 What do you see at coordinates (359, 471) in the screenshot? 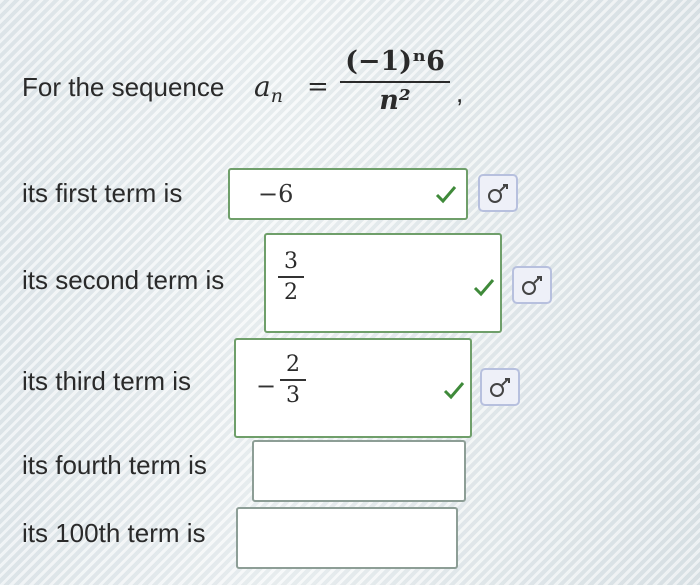
I see `fourth-term-input` at bounding box center [359, 471].